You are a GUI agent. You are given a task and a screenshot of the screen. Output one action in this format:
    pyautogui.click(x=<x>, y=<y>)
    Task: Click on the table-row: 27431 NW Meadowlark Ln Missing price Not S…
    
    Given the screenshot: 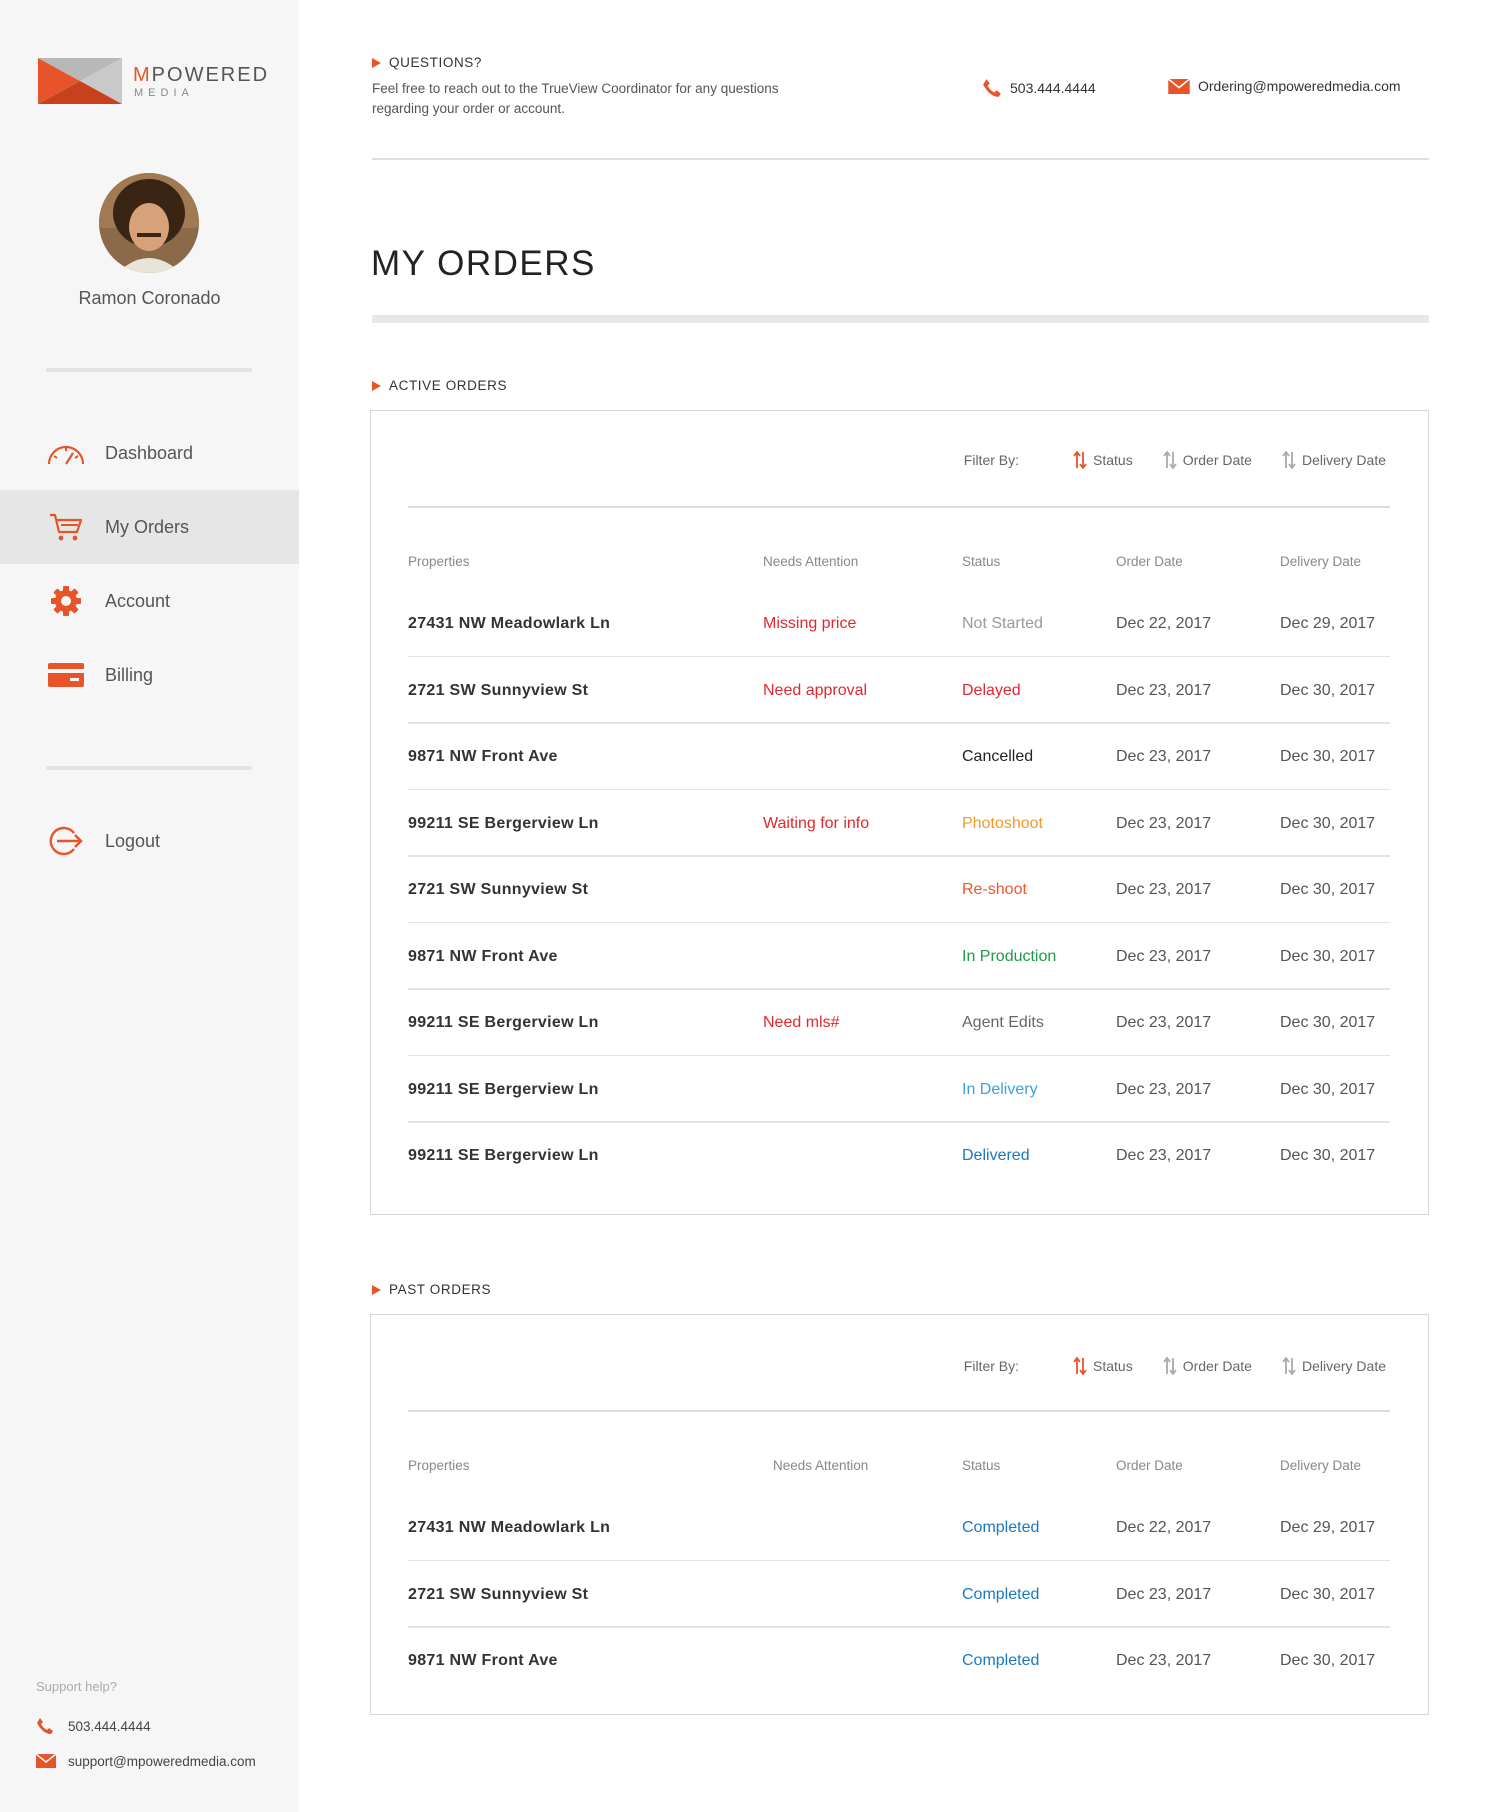 What is the action you would take?
    pyautogui.click(x=899, y=624)
    